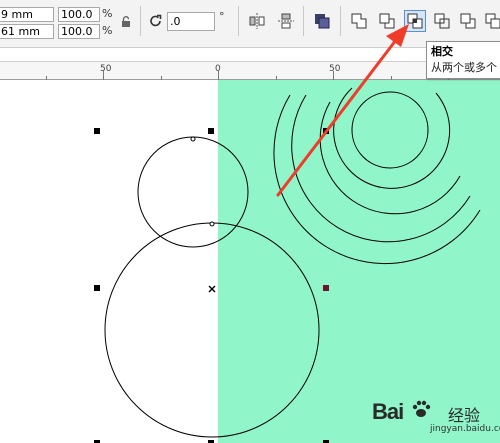 The height and width of the screenshot is (443, 500). I want to click on degree-label: °, so click(222, 16).